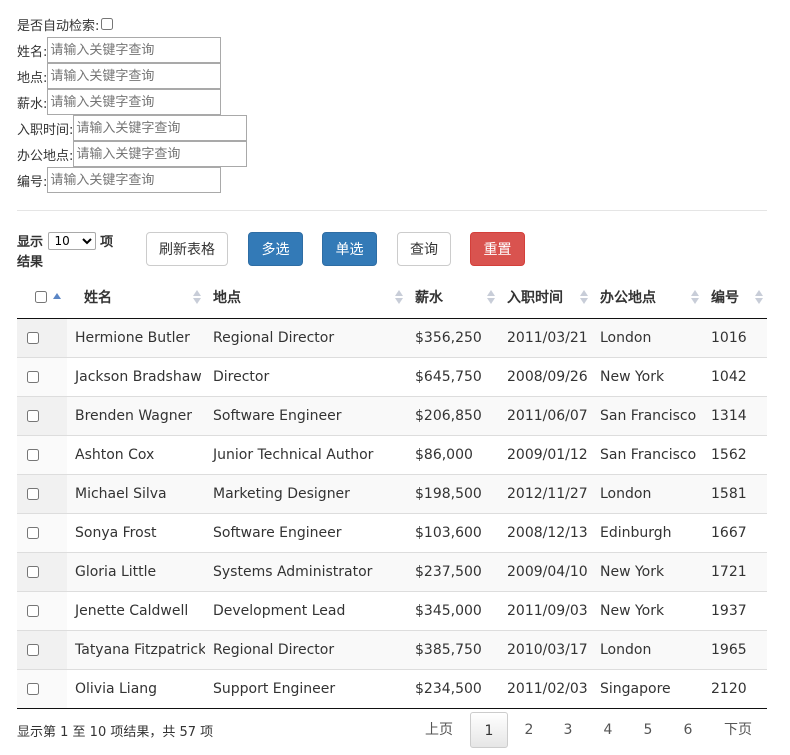 The image size is (790, 755). What do you see at coordinates (688, 730) in the screenshot?
I see `pagination-page-6: 6` at bounding box center [688, 730].